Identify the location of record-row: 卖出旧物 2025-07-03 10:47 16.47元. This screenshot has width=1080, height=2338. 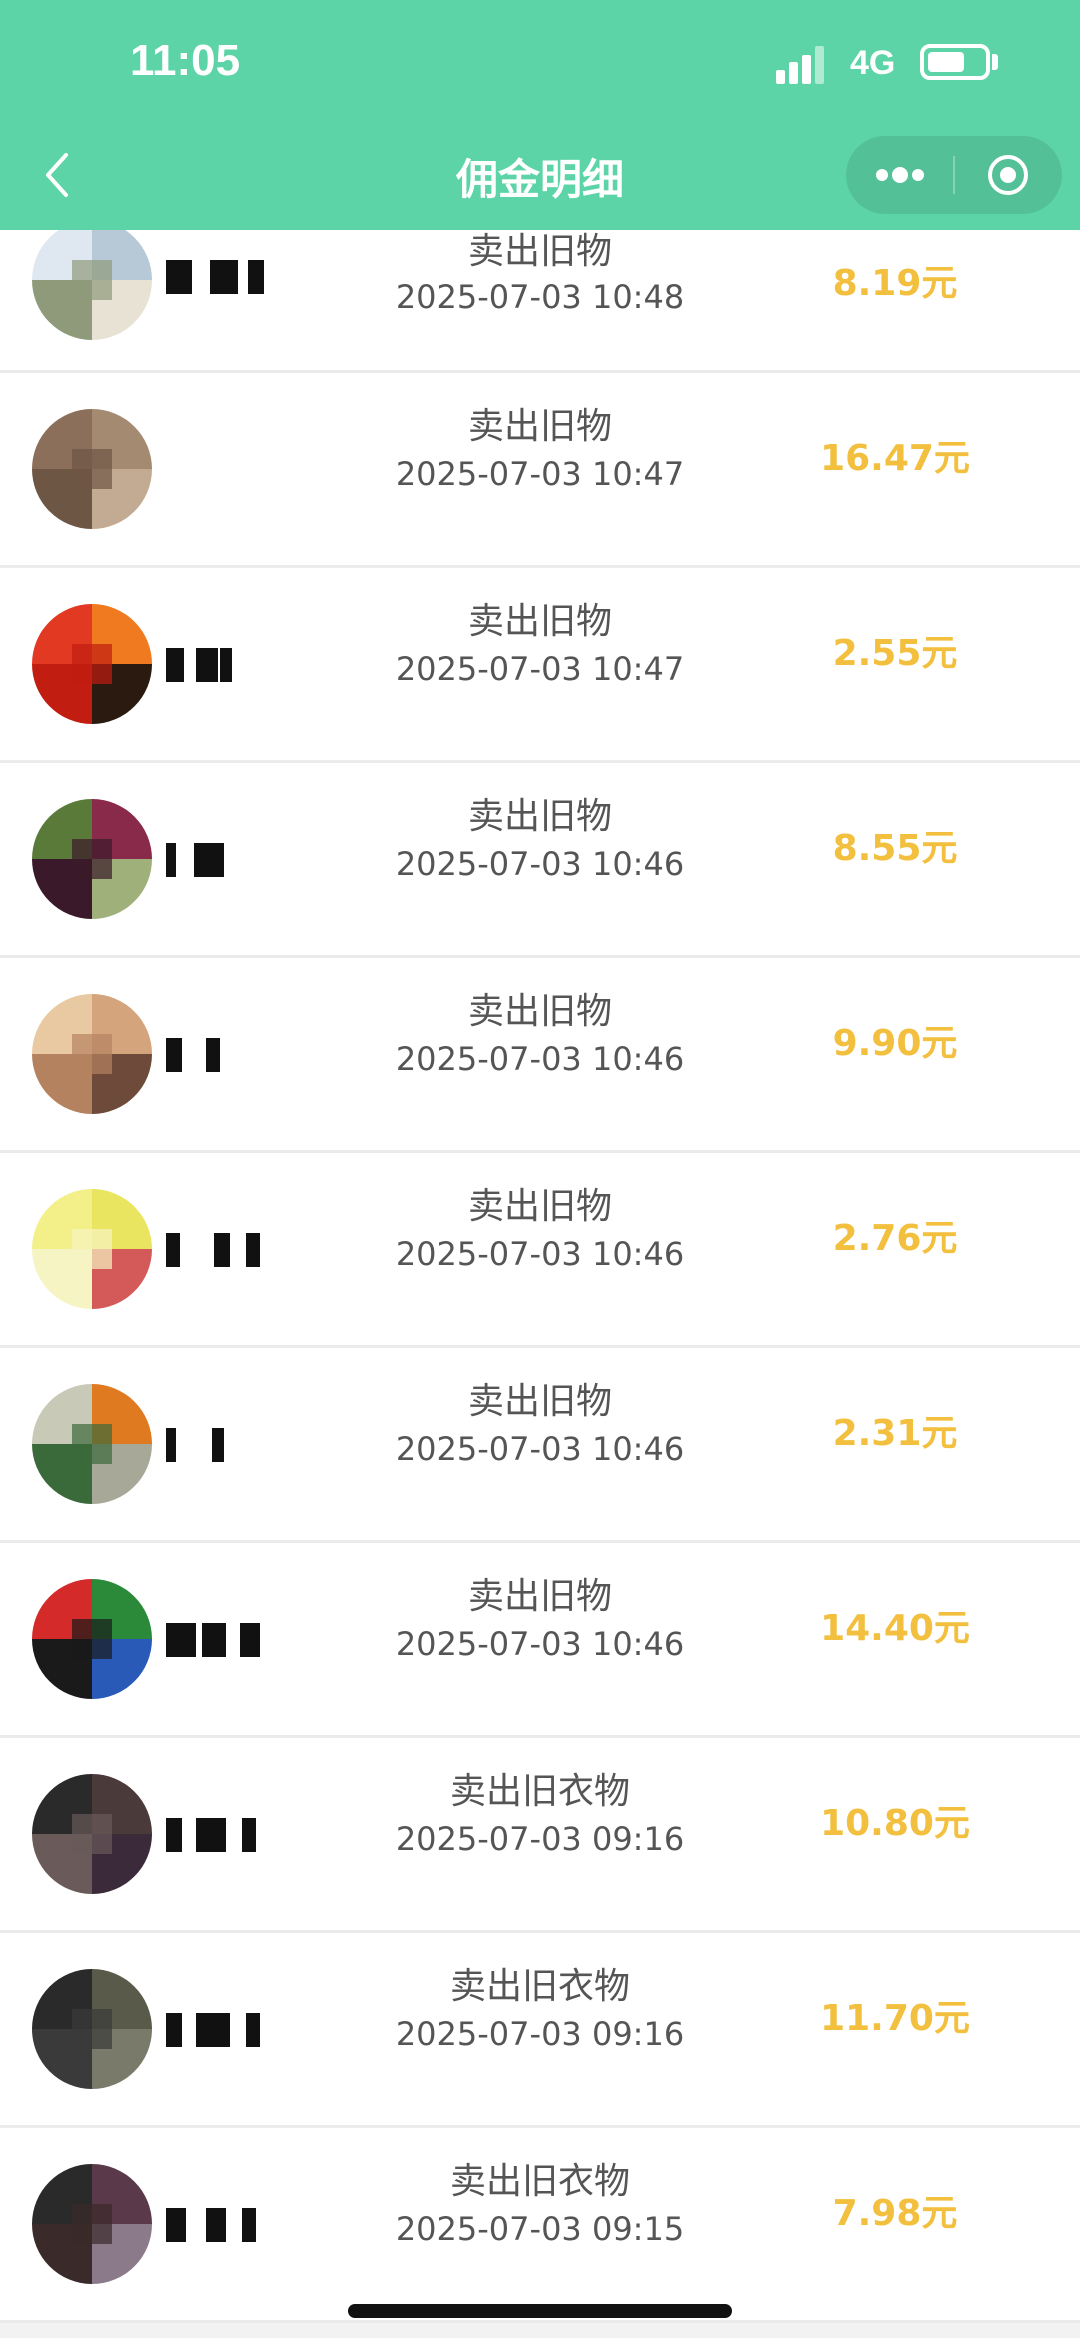
(540, 470).